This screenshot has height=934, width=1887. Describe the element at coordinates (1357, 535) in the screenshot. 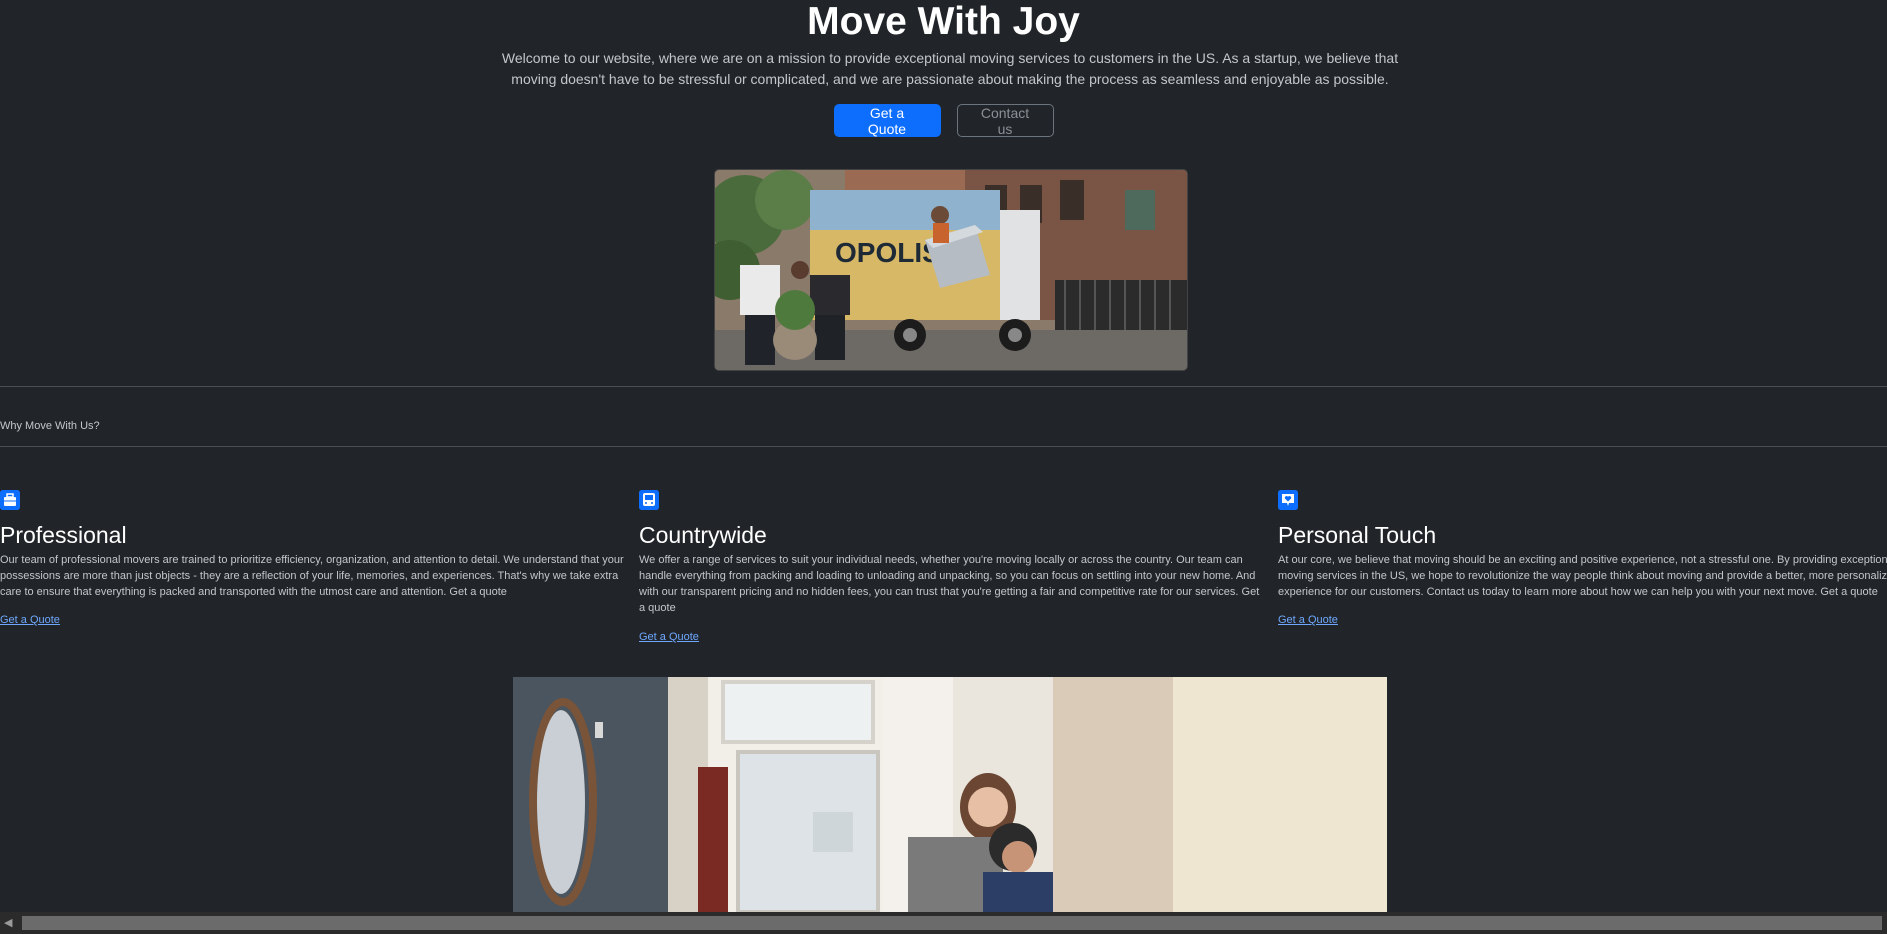

I see `feature-title: Personal Touch` at that location.